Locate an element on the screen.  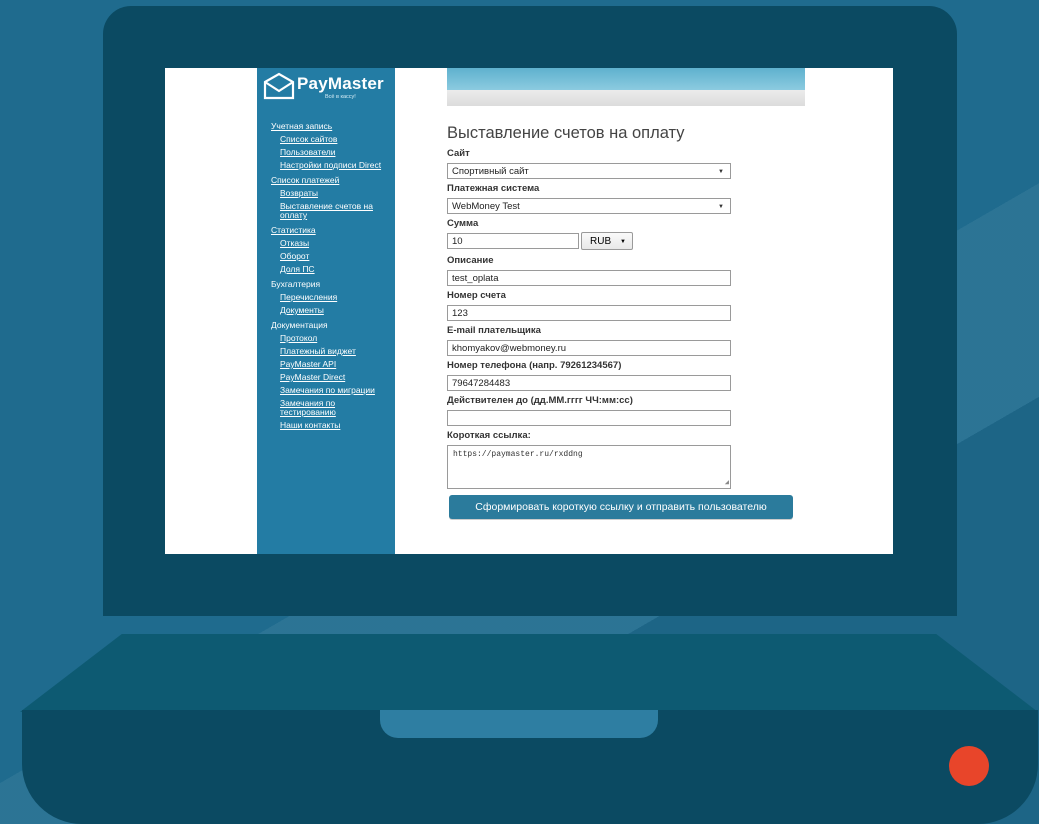
short-link-value: https://paymaster.ru/rxddng is located at coordinates (518, 454).